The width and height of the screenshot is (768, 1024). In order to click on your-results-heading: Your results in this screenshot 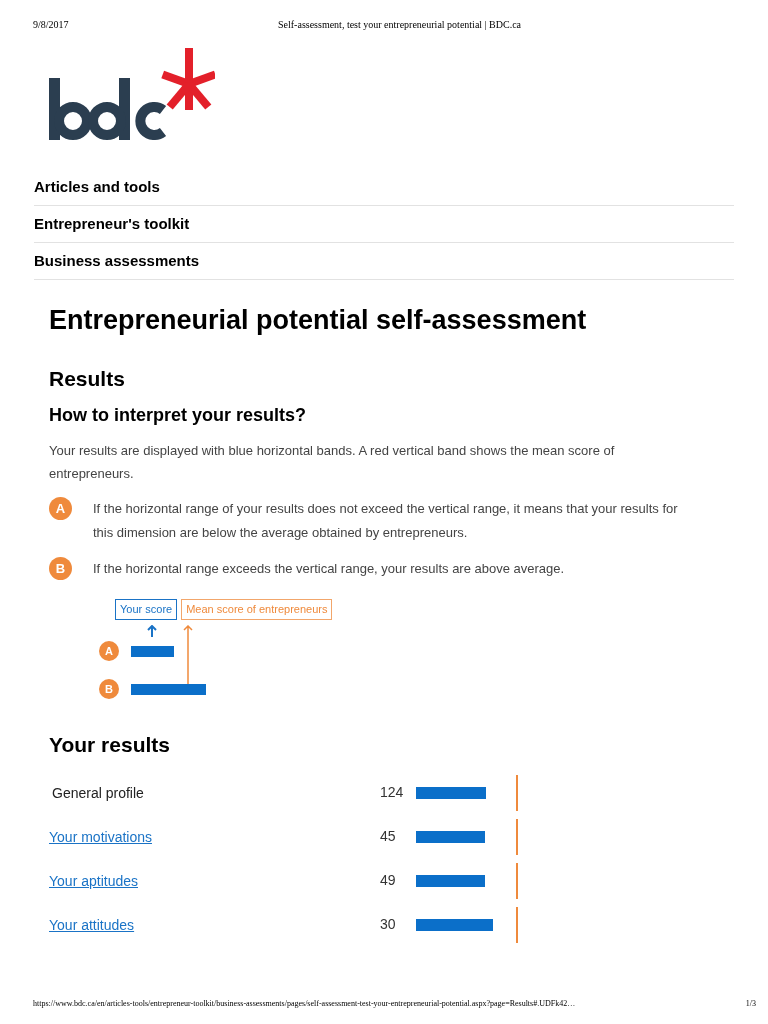, I will do `click(110, 745)`.